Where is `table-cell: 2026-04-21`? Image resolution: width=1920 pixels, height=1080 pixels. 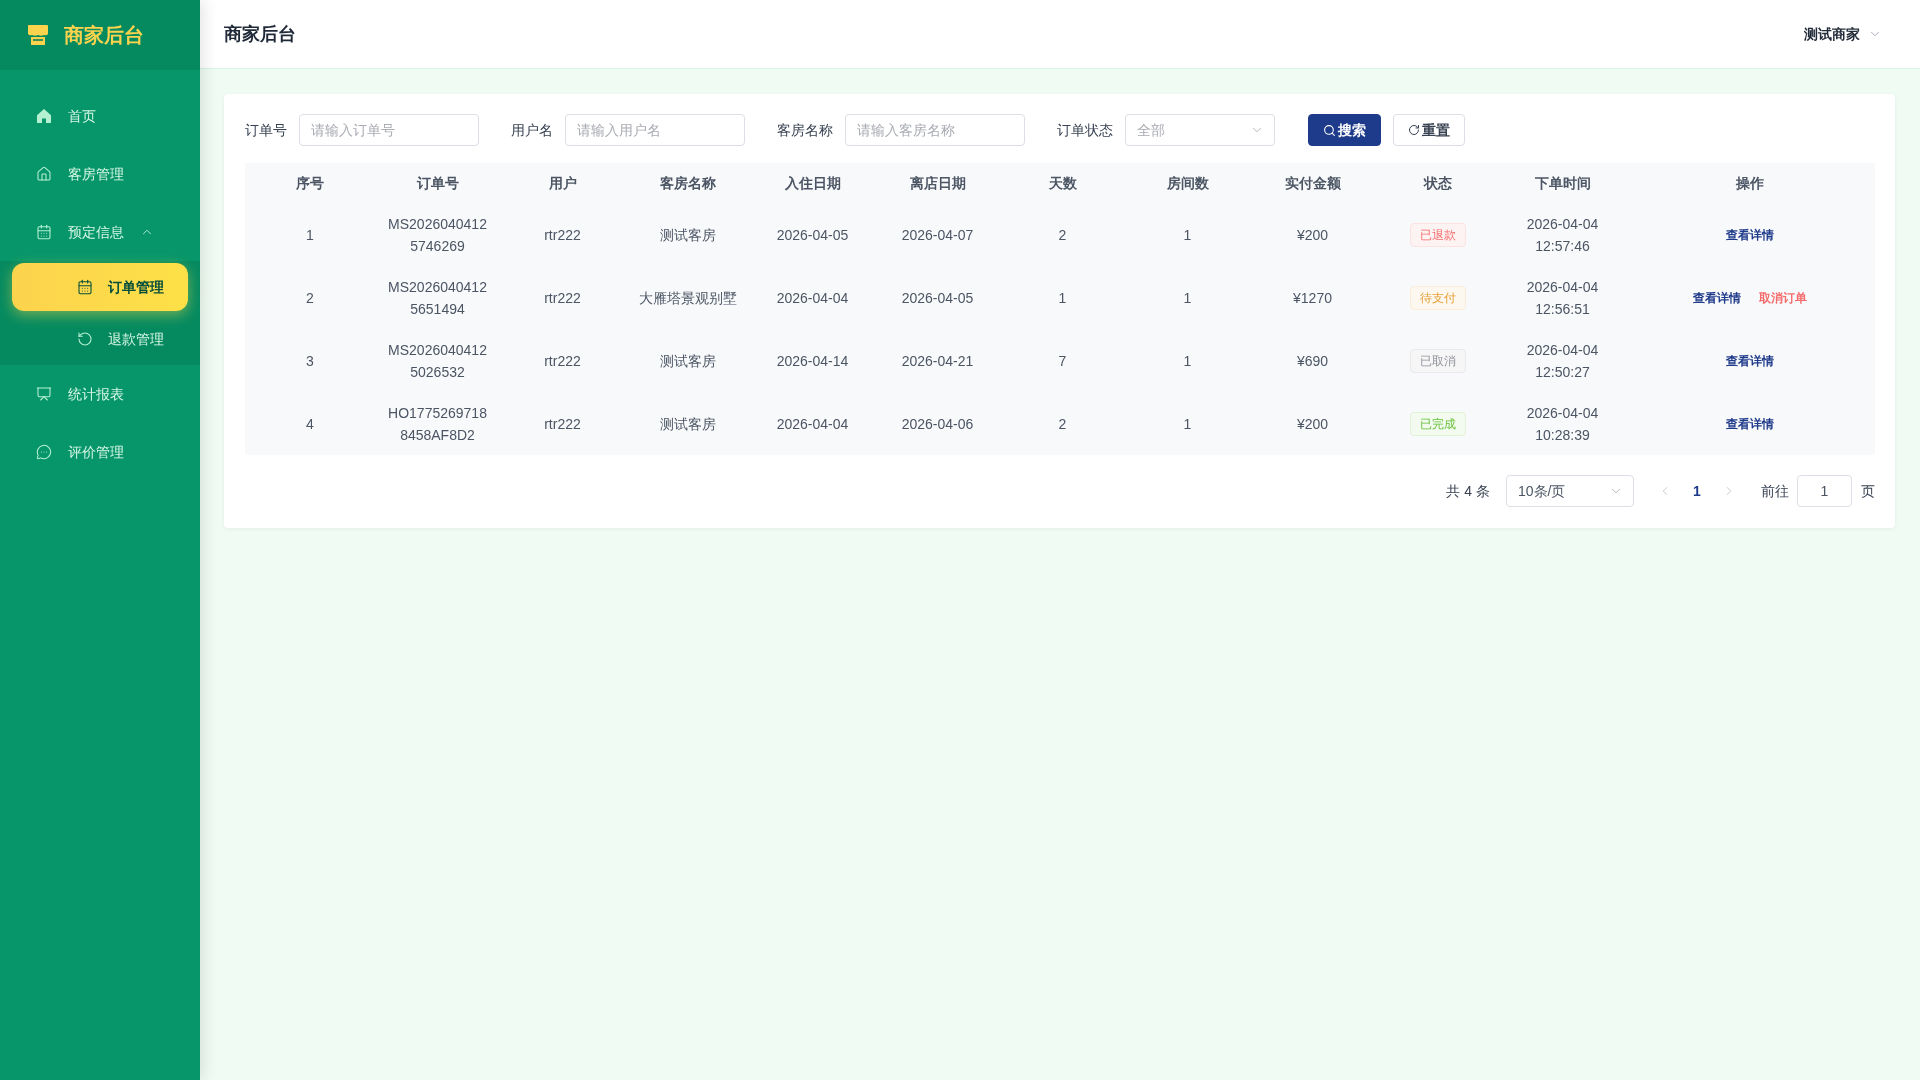
table-cell: 2026-04-21 is located at coordinates (937, 360).